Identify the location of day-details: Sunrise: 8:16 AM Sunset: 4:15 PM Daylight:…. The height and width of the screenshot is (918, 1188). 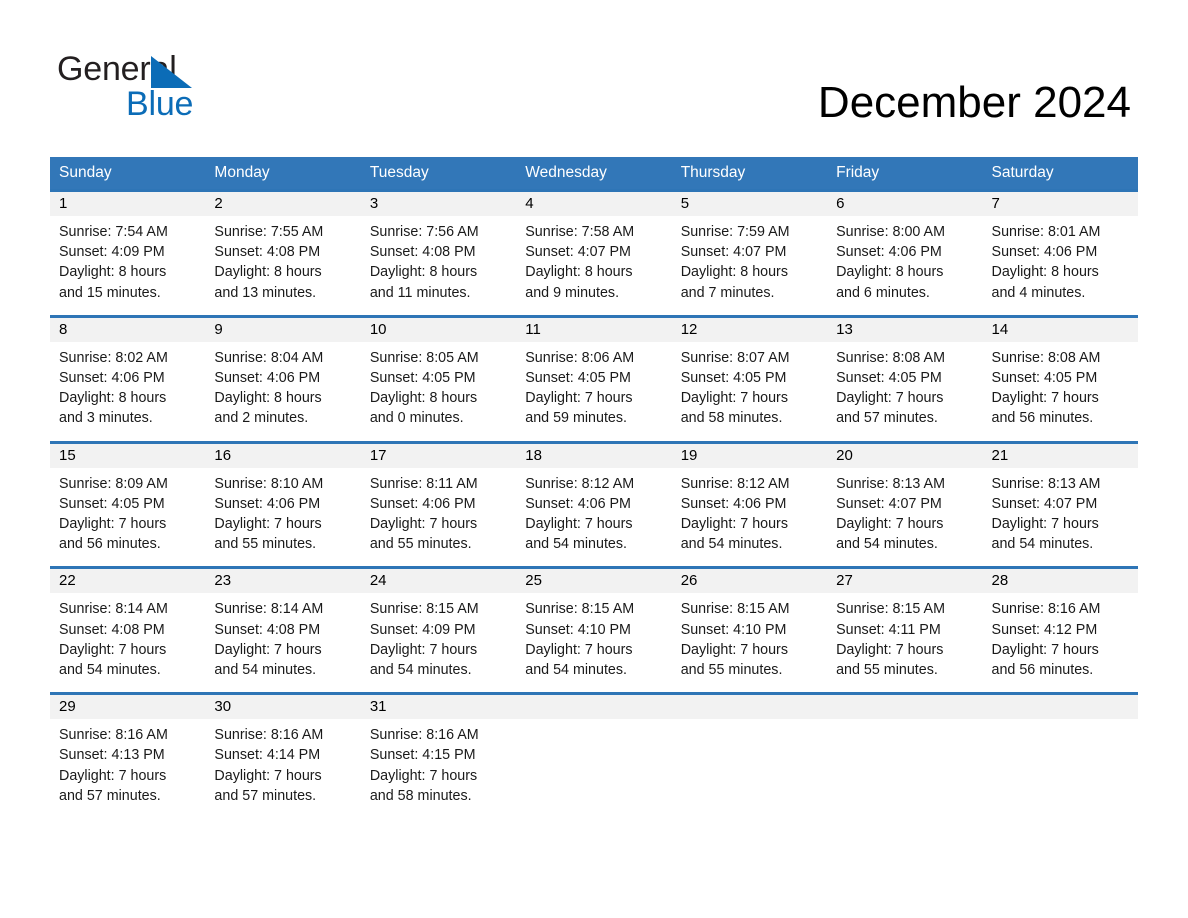
(438, 765).